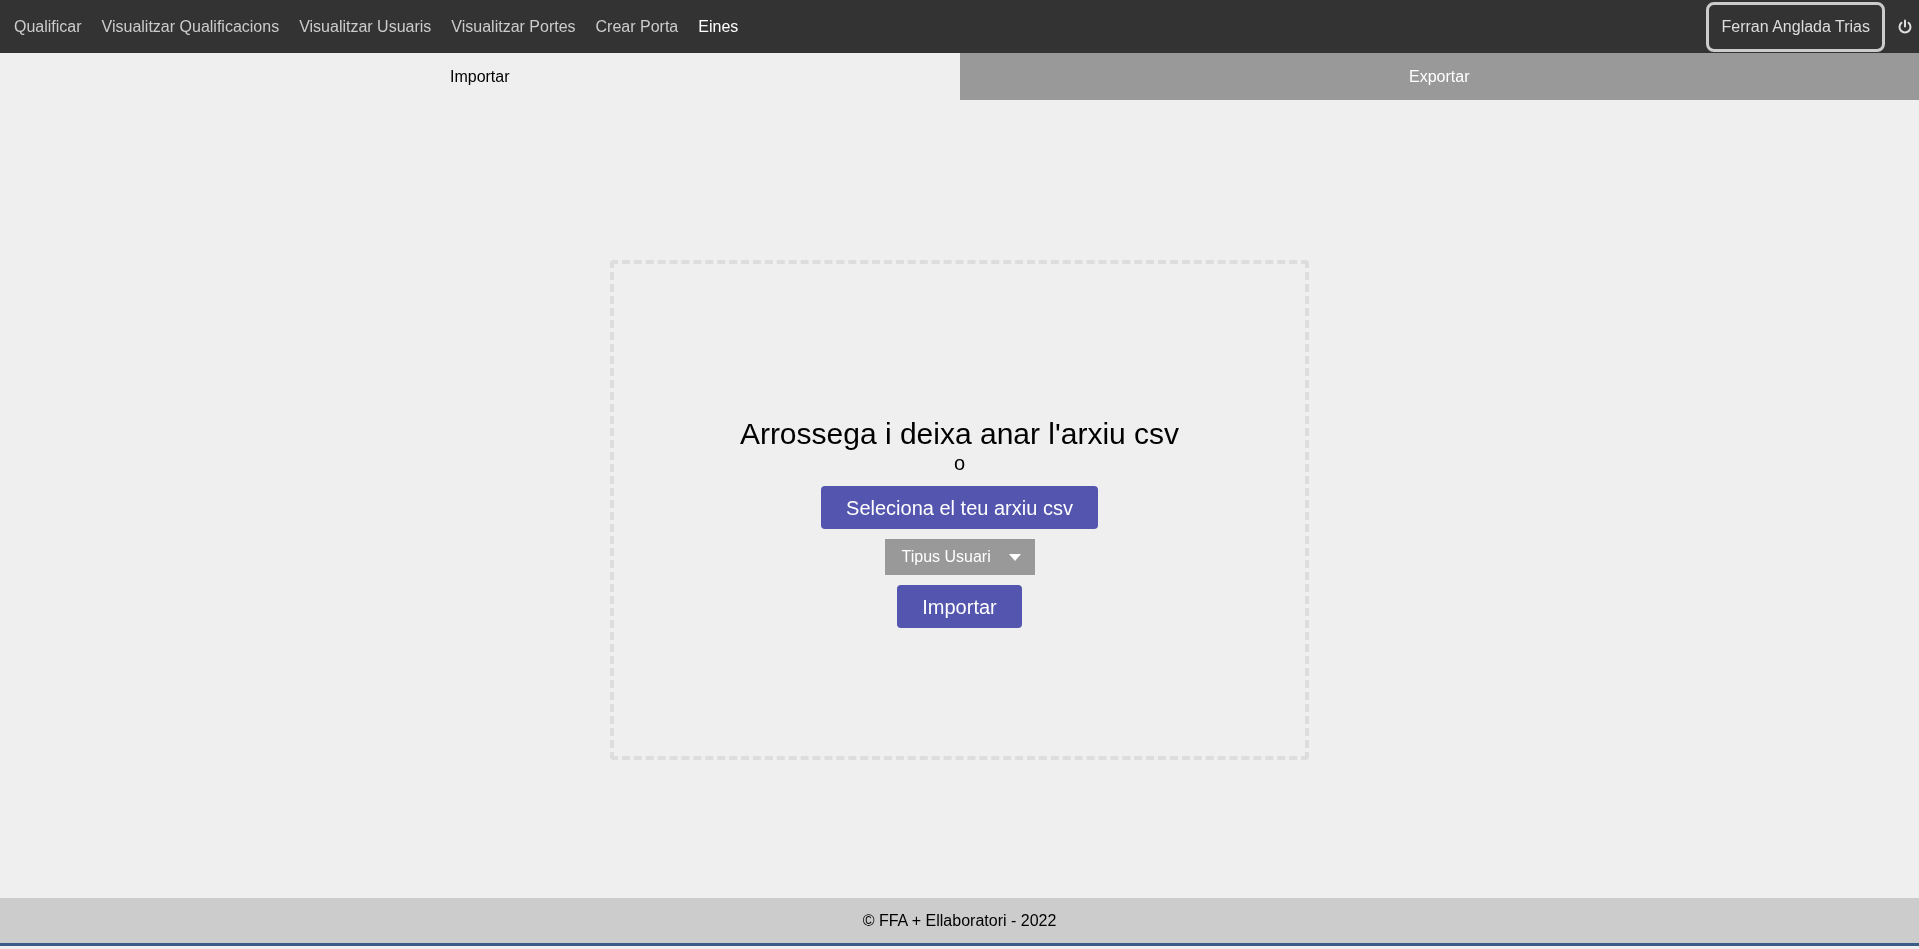 The image size is (1919, 949). Describe the element at coordinates (637, 26) in the screenshot. I see `nav-link: Crear Porta` at that location.